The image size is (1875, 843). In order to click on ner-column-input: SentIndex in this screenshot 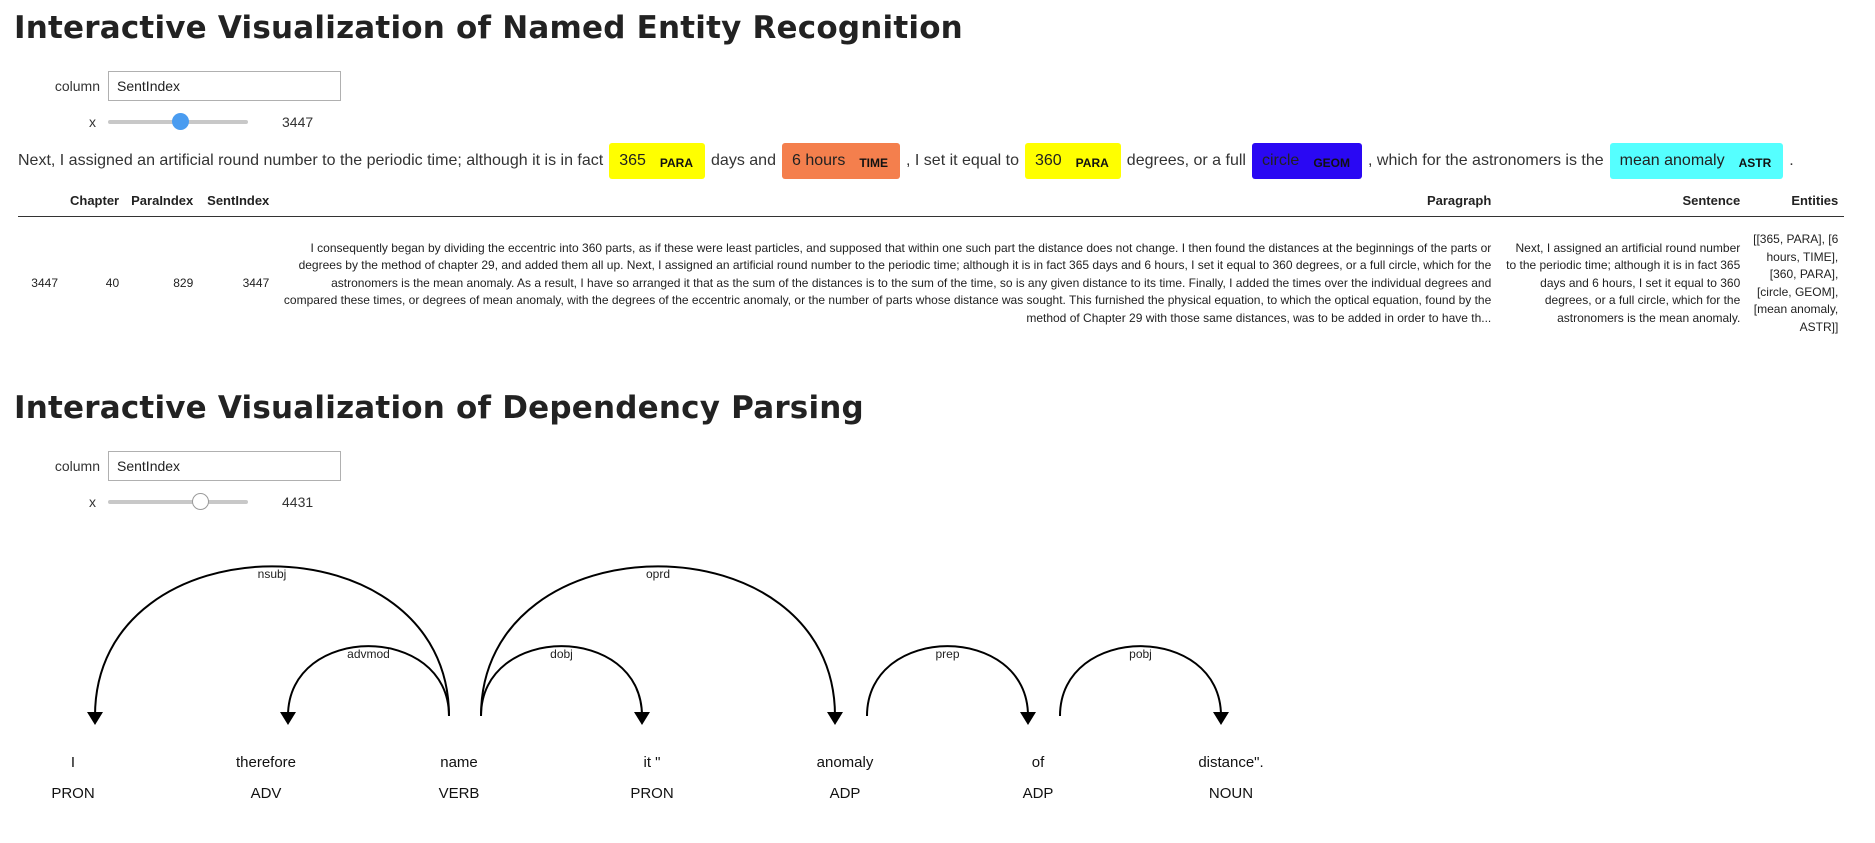, I will do `click(224, 86)`.